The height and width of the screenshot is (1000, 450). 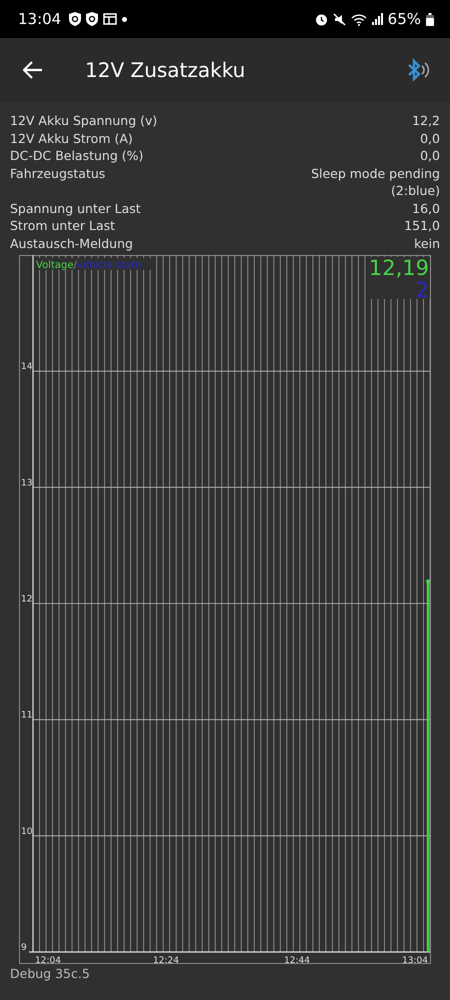 I want to click on x-tick-label: 12:04, so click(x=48, y=960).